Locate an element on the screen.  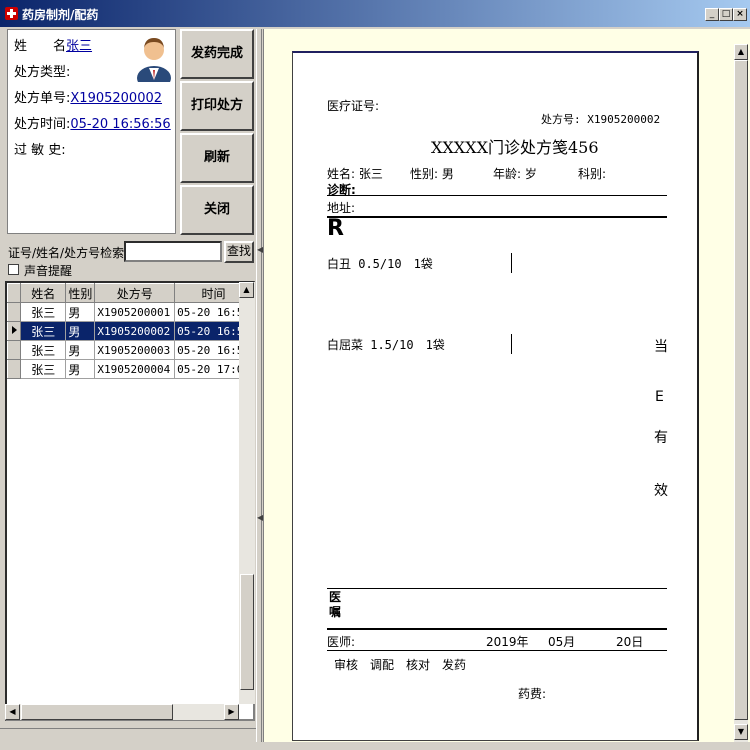
rx-patient-sex: 性别: 男 is located at coordinates (432, 174).